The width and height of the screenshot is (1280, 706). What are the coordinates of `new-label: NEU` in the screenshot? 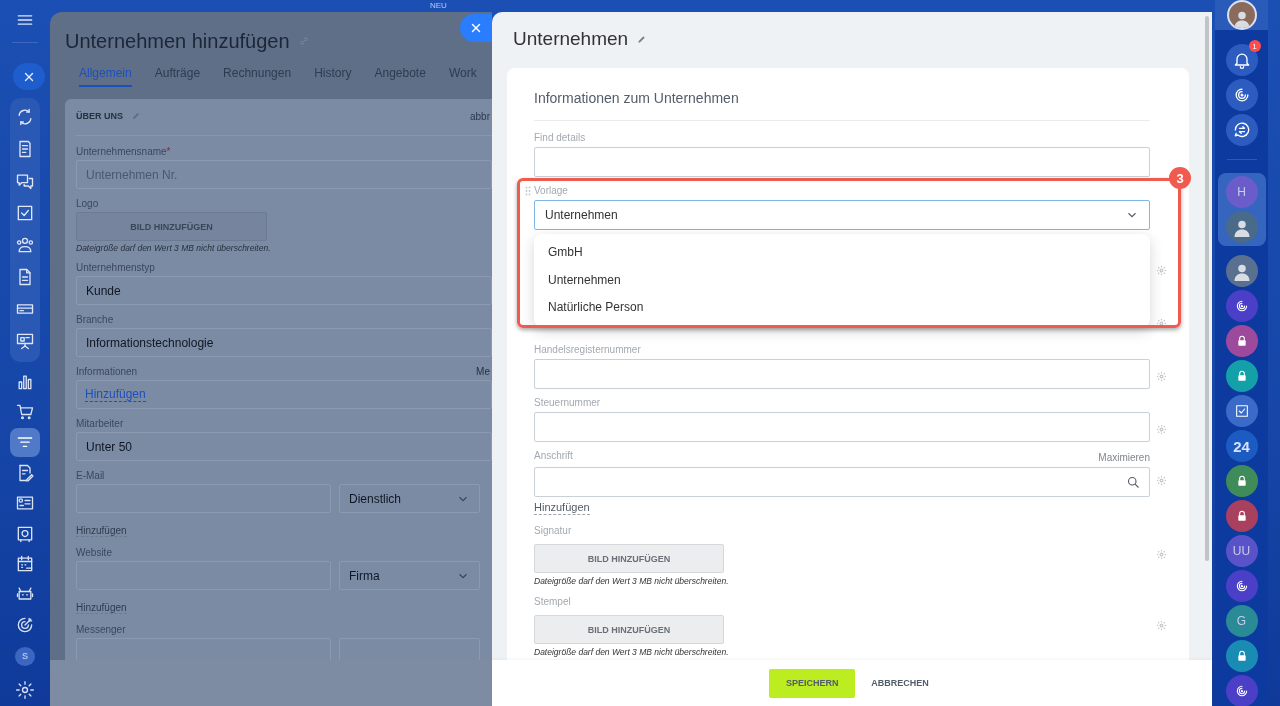 It's located at (438, 5).